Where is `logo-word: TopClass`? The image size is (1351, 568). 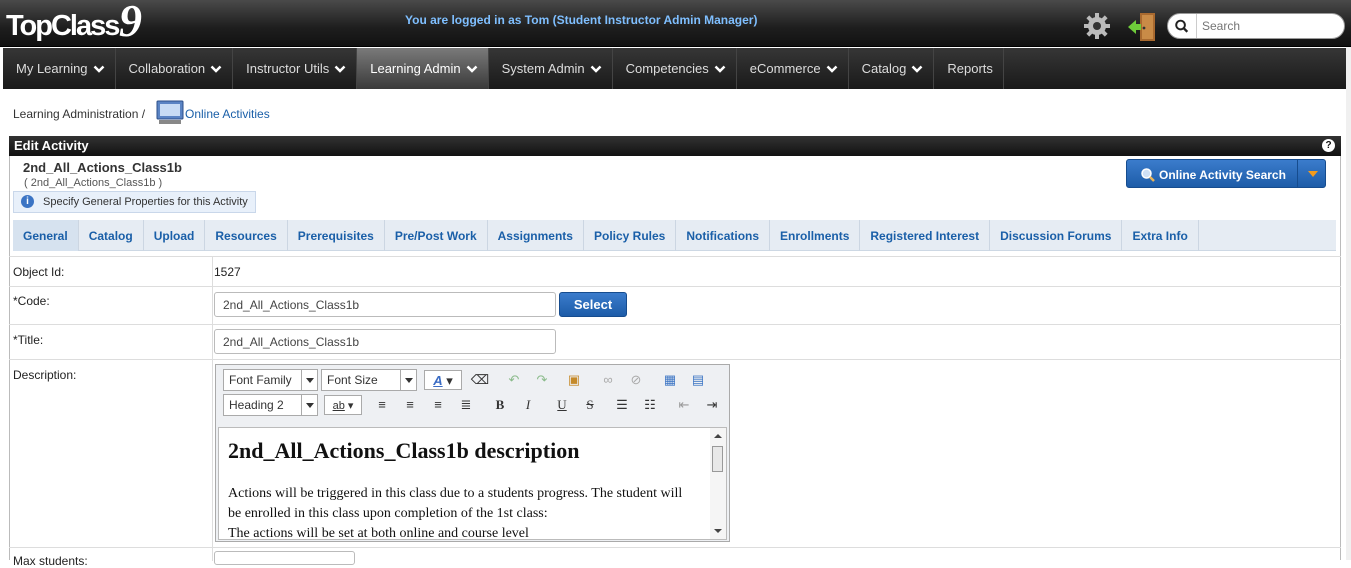
logo-word: TopClass is located at coordinates (63, 26).